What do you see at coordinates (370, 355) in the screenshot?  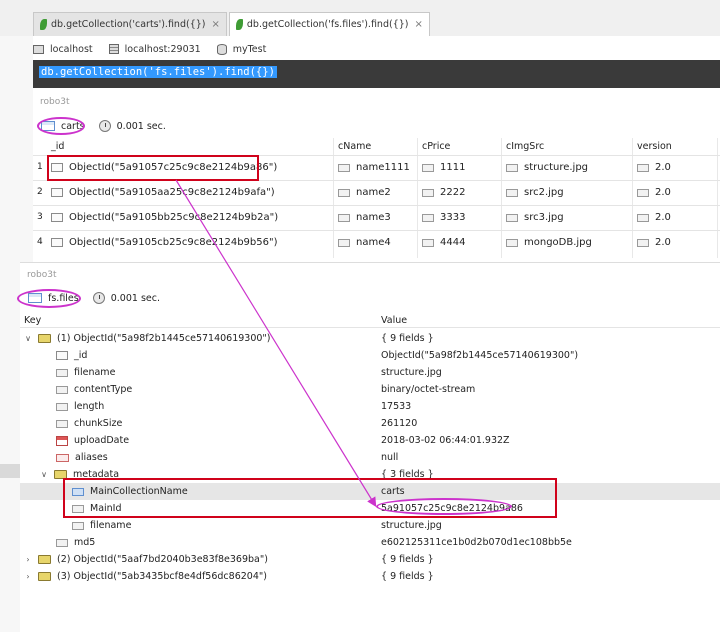 I see `tree-row: _id ObjectId("5a98f2b1445ce57140619300")` at bounding box center [370, 355].